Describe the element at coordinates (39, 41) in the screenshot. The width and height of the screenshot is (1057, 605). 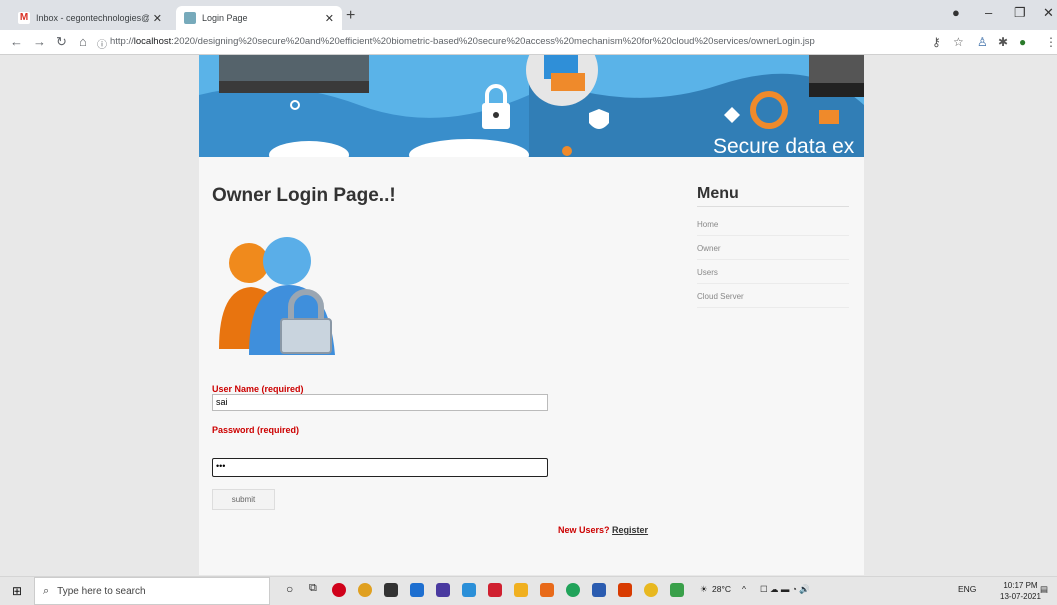
I see `forward-icon: →` at that location.